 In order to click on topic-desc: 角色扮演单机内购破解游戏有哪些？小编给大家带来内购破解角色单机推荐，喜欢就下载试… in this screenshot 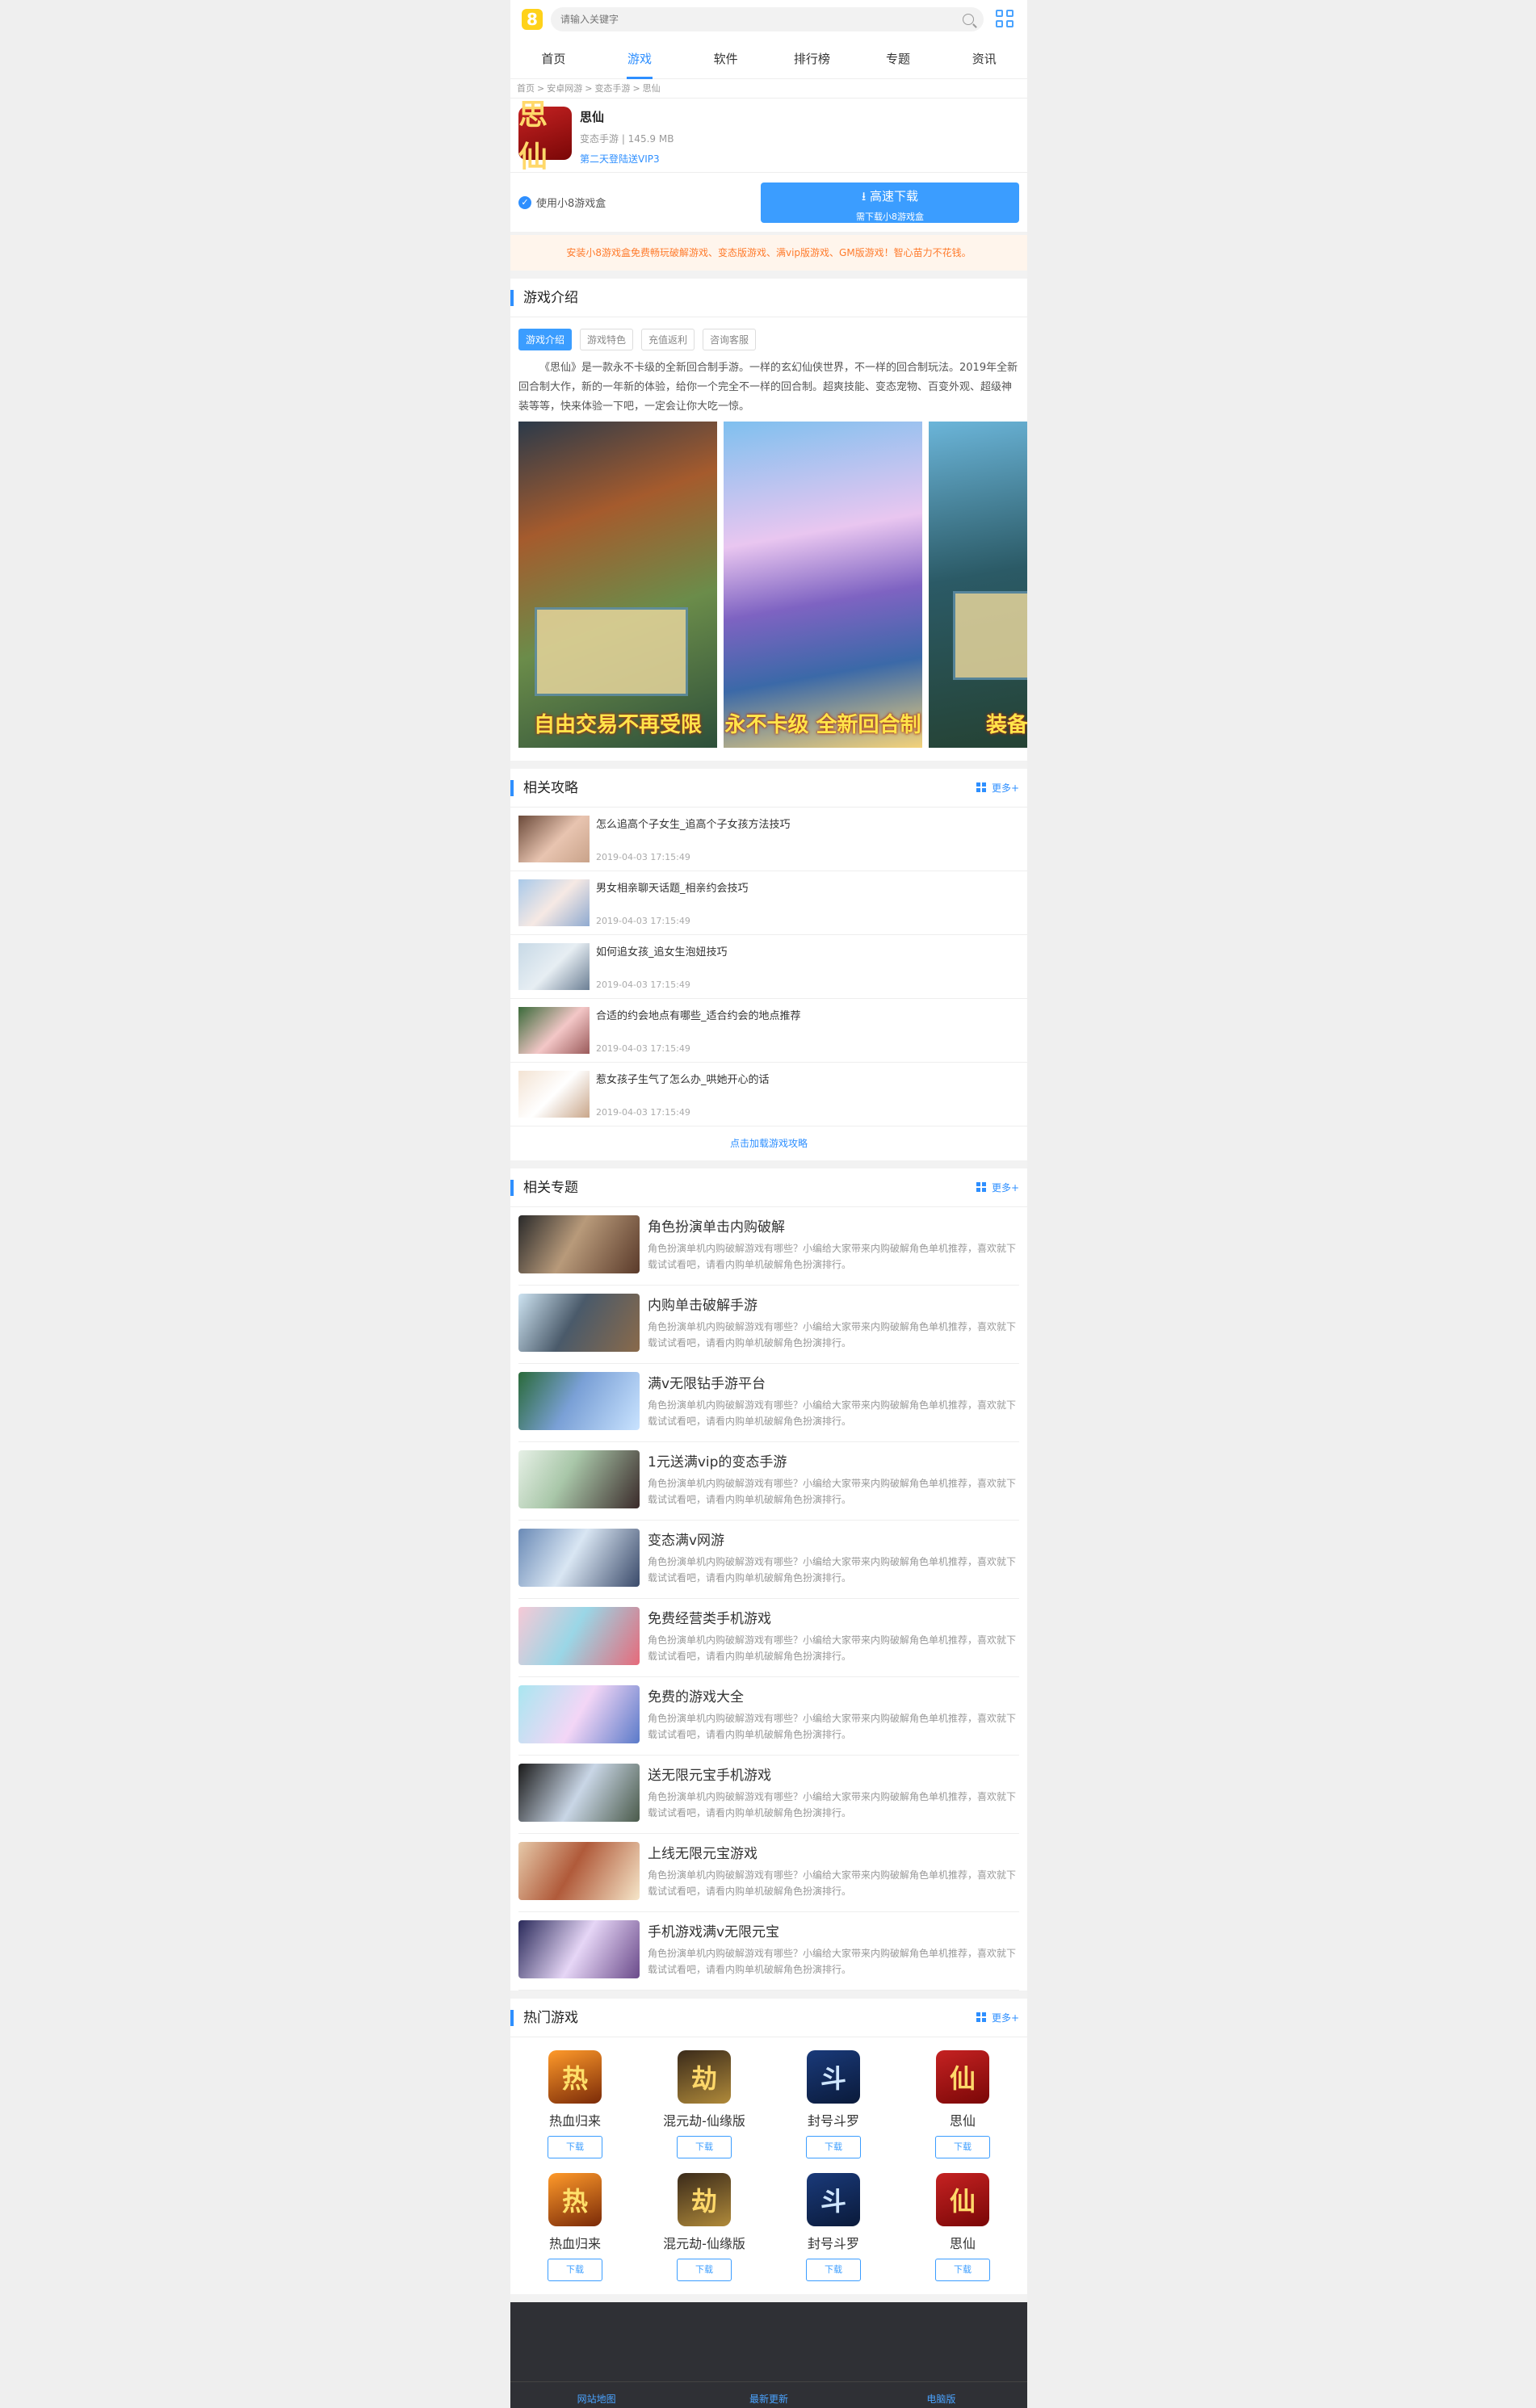, I will do `click(832, 1726)`.